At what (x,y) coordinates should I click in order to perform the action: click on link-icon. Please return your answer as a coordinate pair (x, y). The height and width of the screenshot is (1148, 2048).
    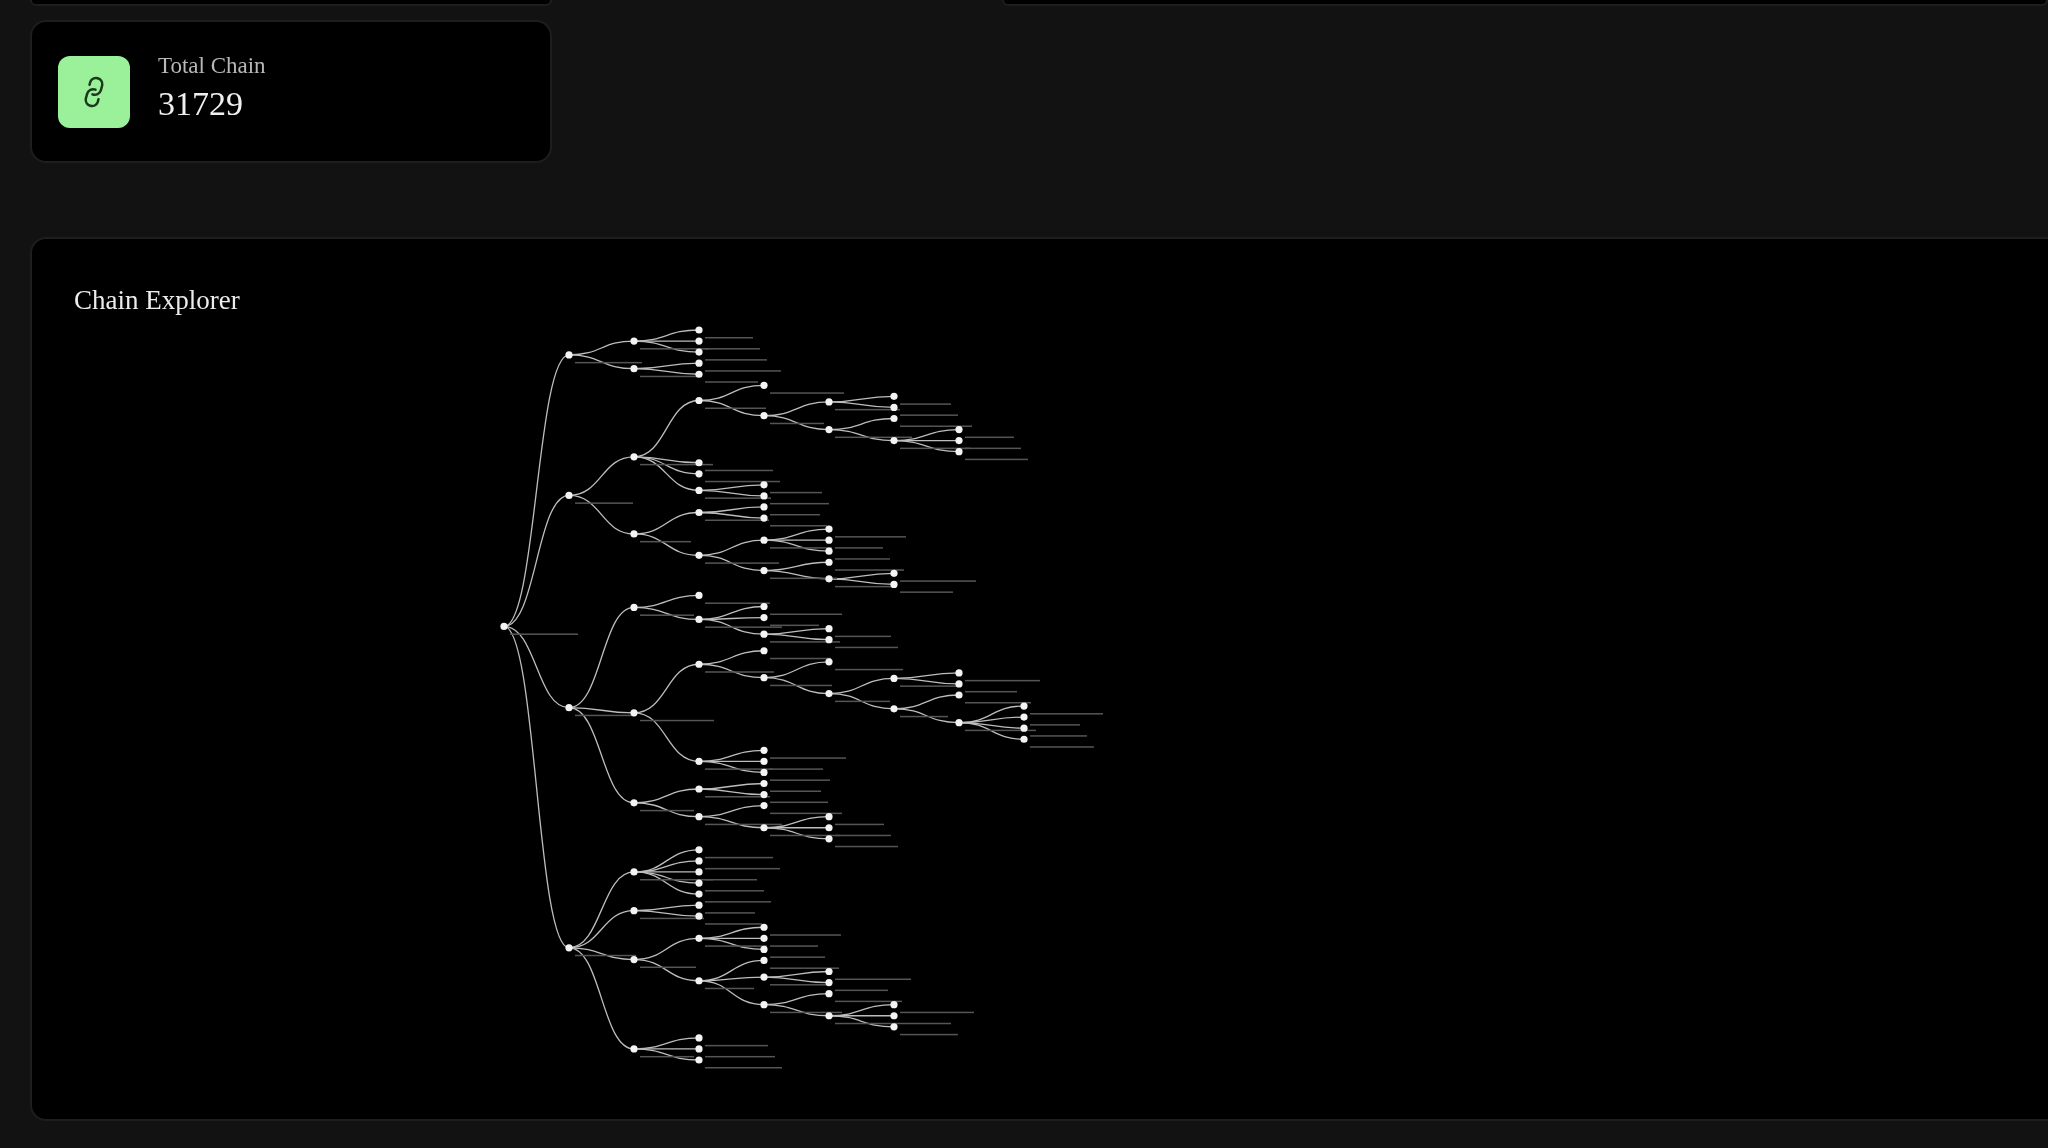
    Looking at the image, I should click on (94, 91).